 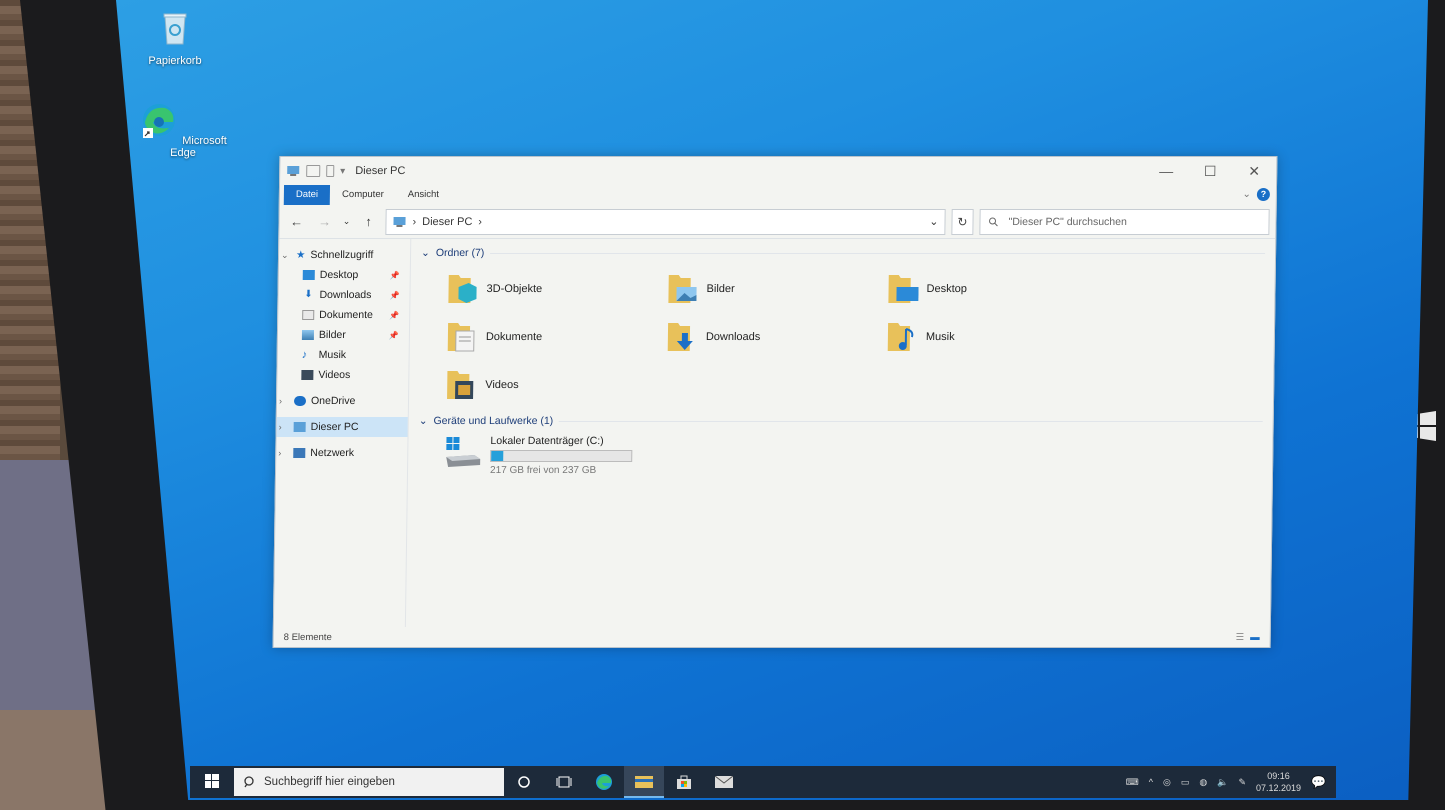 What do you see at coordinates (1124, 221) in the screenshot?
I see `search-input: "Dieser PC" durchsuchen` at bounding box center [1124, 221].